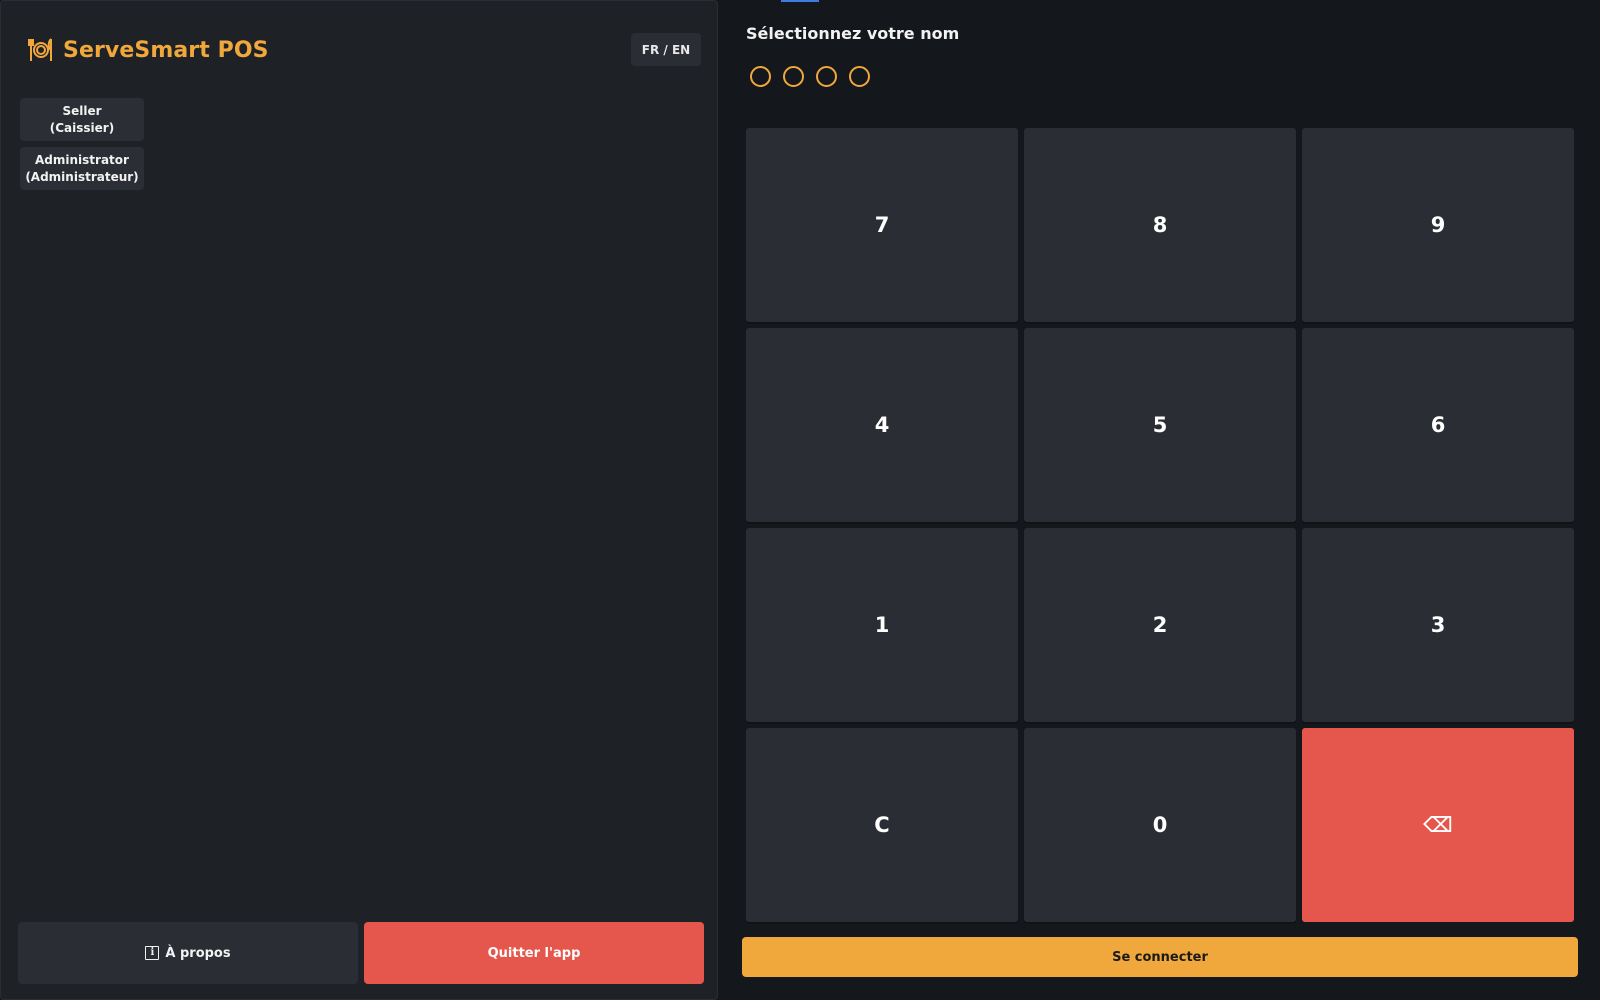 Image resolution: width=1600 pixels, height=1000 pixels. What do you see at coordinates (1160, 625) in the screenshot?
I see `key-2: 2` at bounding box center [1160, 625].